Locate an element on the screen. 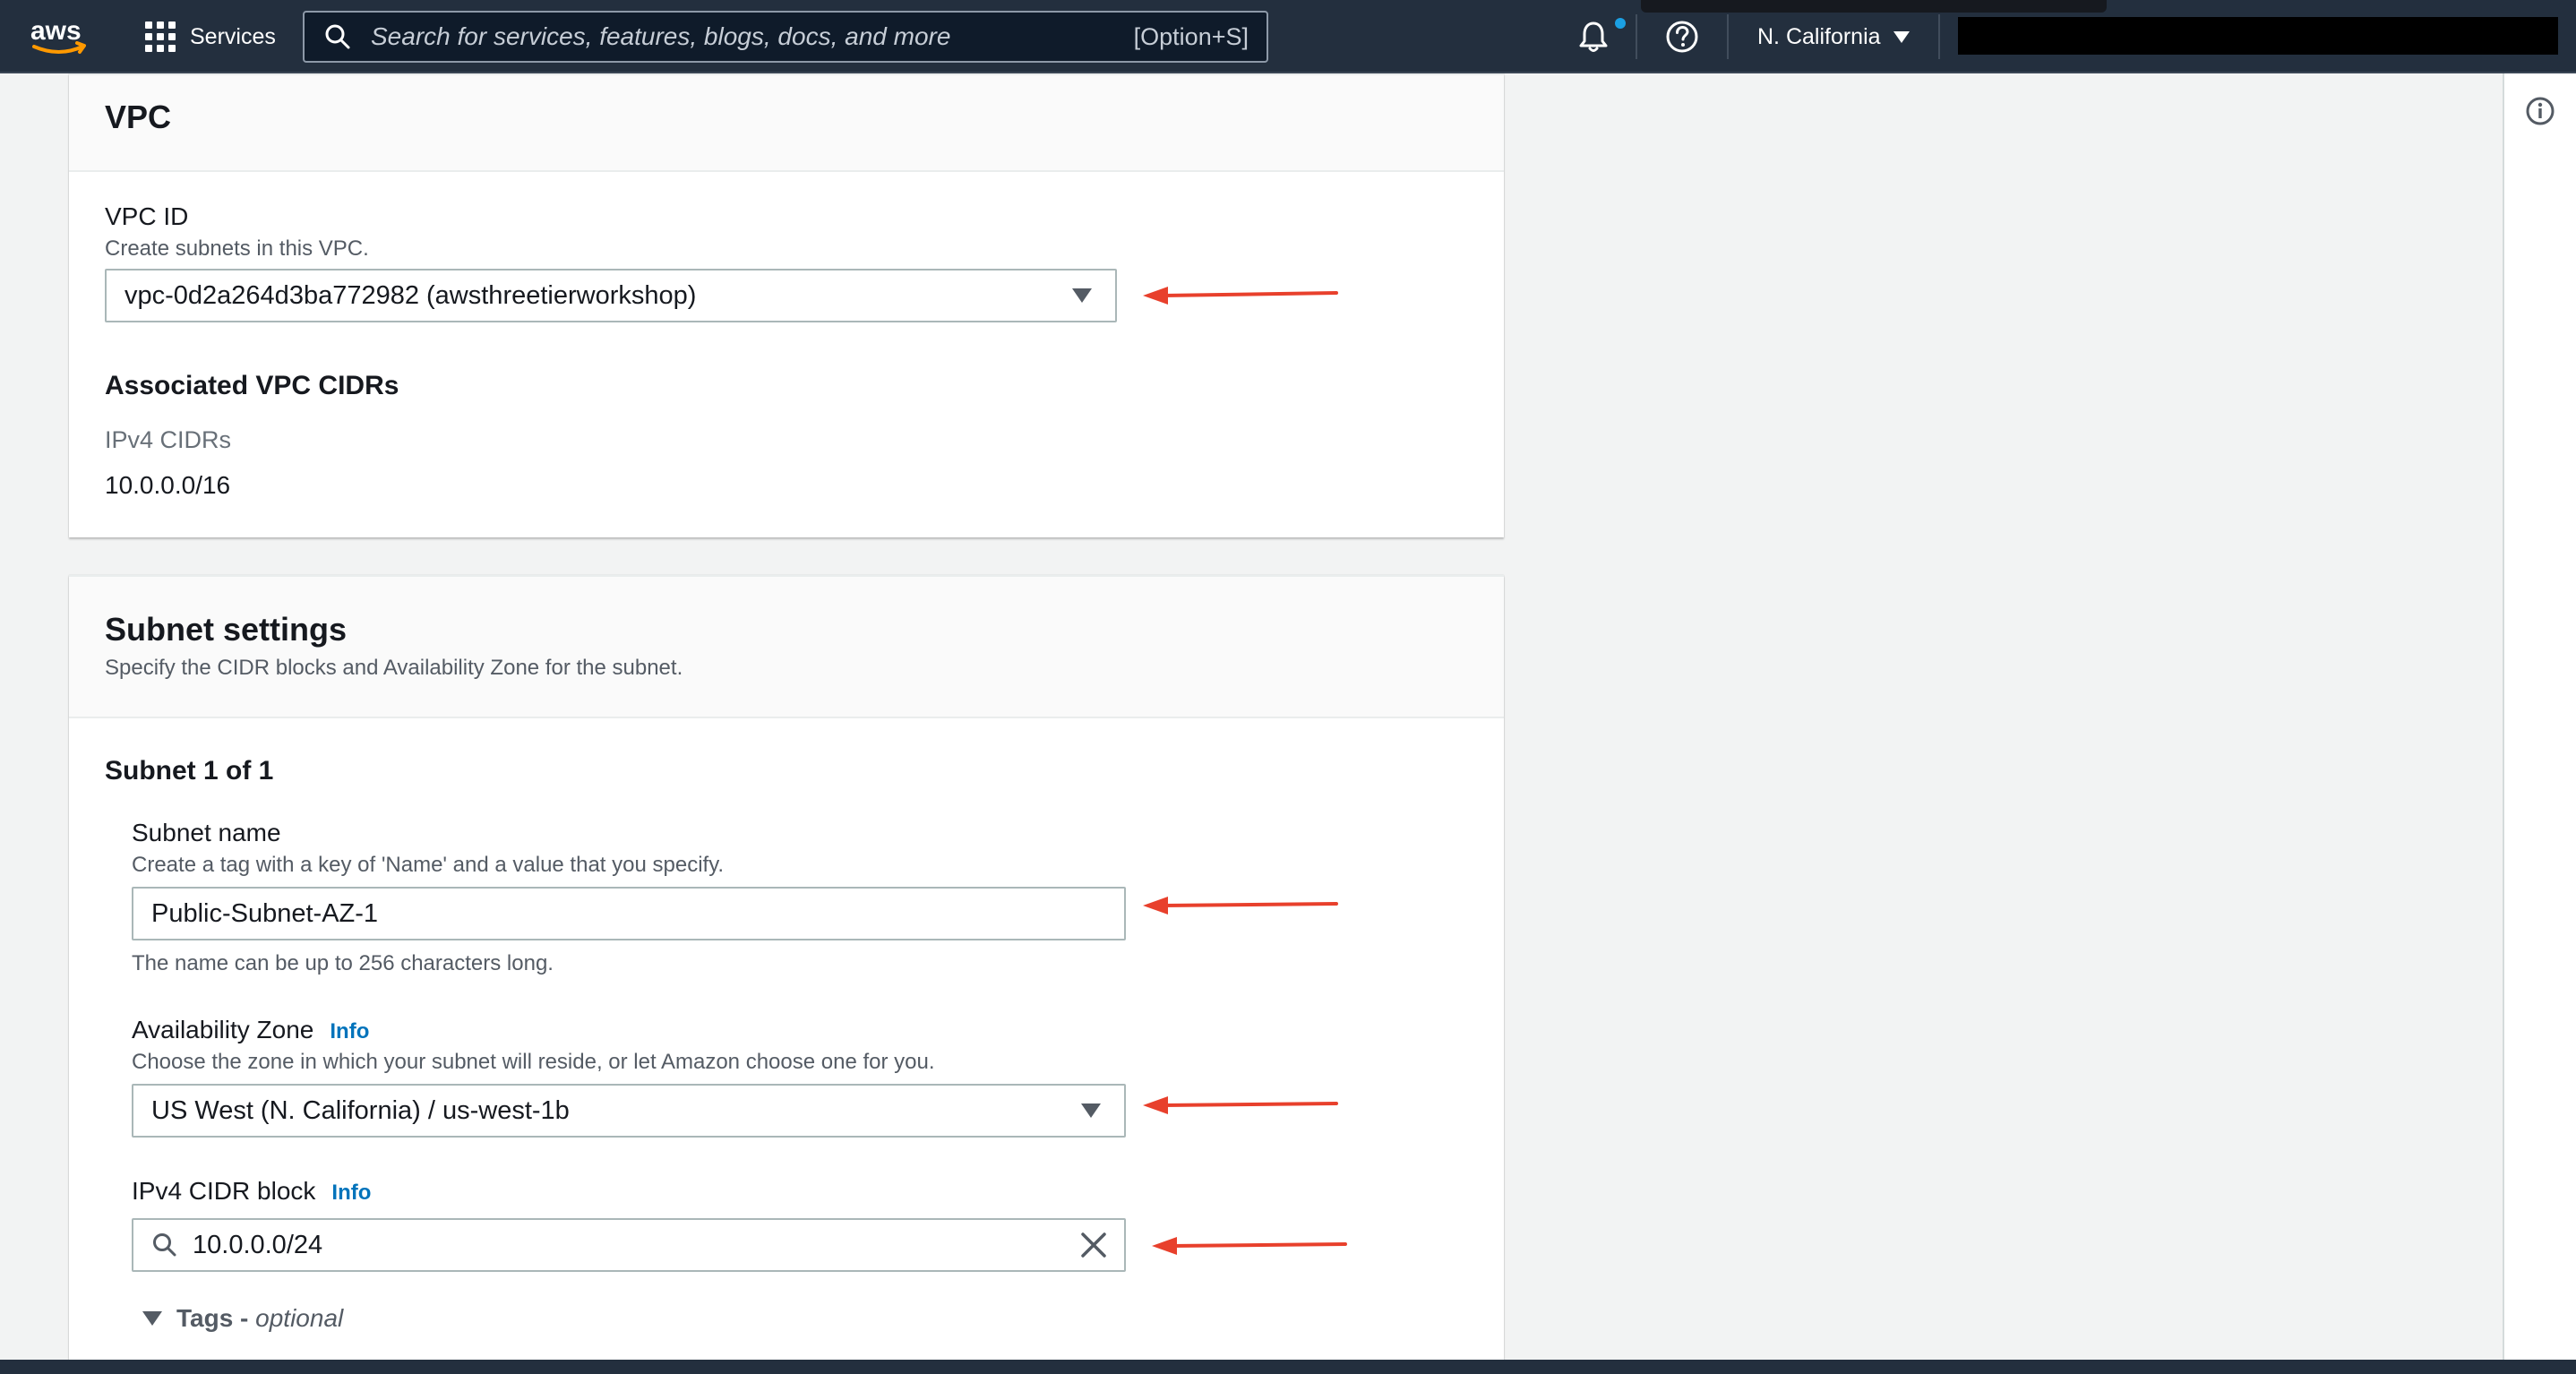  vpc-container-header: VPC is located at coordinates (786, 123).